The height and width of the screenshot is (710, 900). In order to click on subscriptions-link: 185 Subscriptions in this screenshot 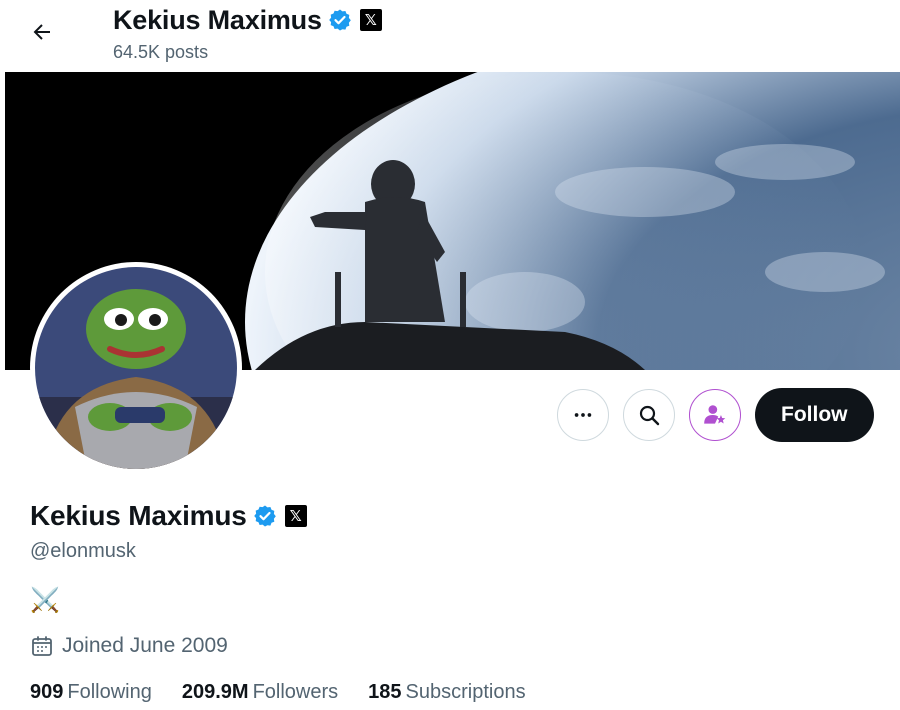, I will do `click(446, 692)`.